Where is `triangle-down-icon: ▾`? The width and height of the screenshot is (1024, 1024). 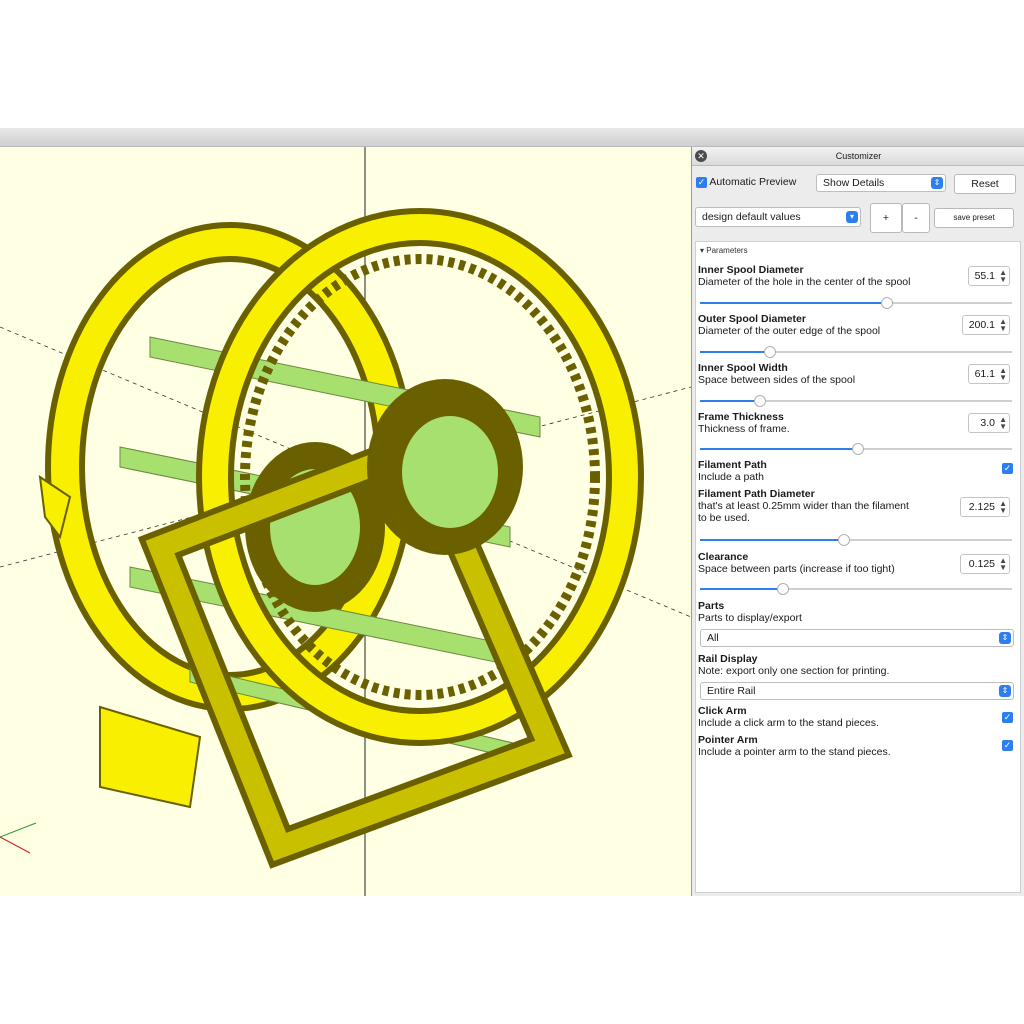
triangle-down-icon: ▾ is located at coordinates (702, 250).